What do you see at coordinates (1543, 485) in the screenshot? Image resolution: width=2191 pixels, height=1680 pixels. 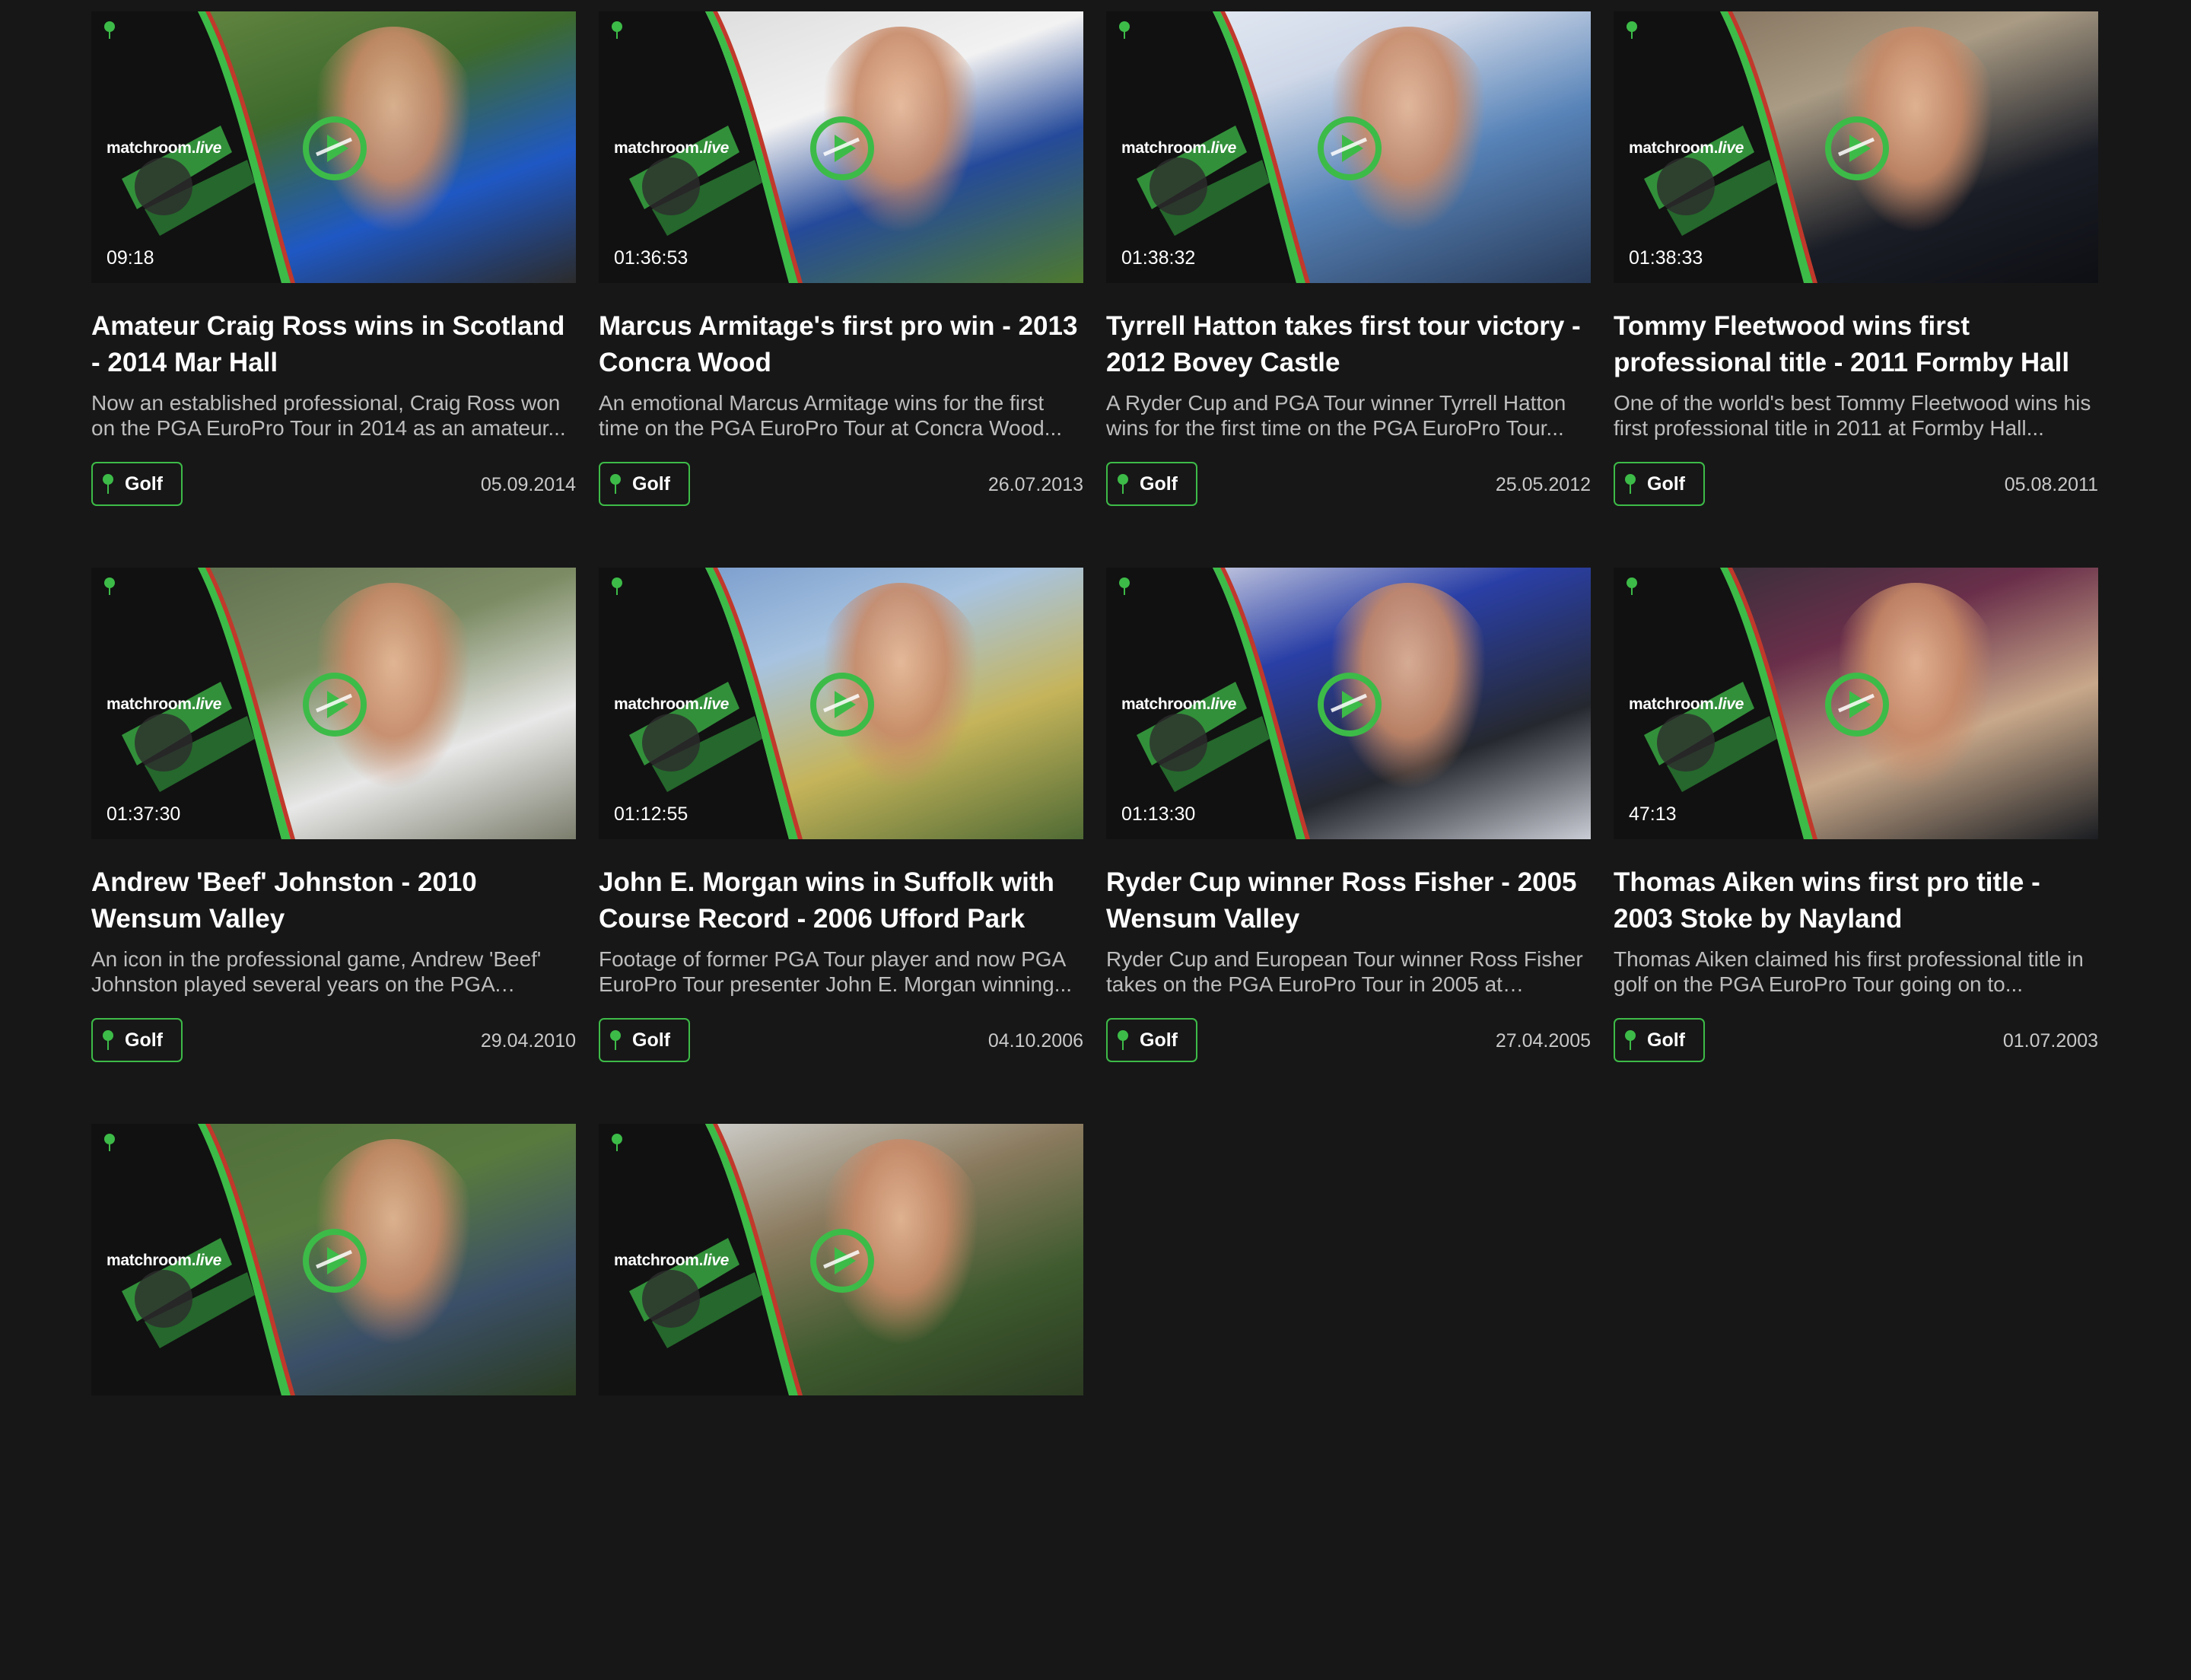 I see `video-date: 25.05.2012` at bounding box center [1543, 485].